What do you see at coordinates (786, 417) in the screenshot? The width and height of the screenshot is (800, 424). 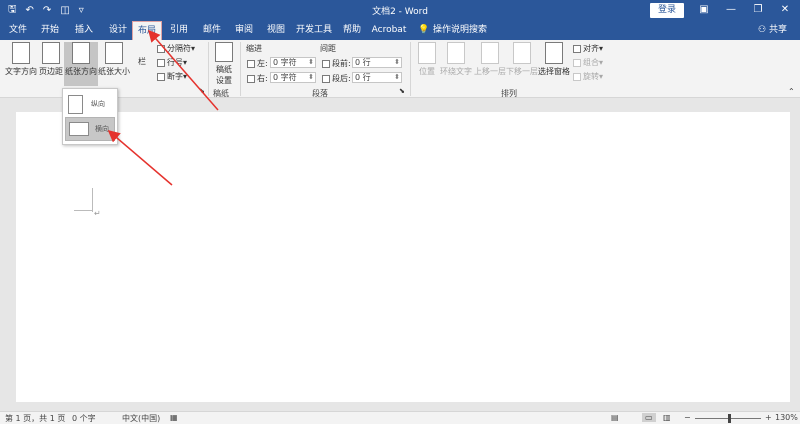 I see `zoom-level: 130%` at bounding box center [786, 417].